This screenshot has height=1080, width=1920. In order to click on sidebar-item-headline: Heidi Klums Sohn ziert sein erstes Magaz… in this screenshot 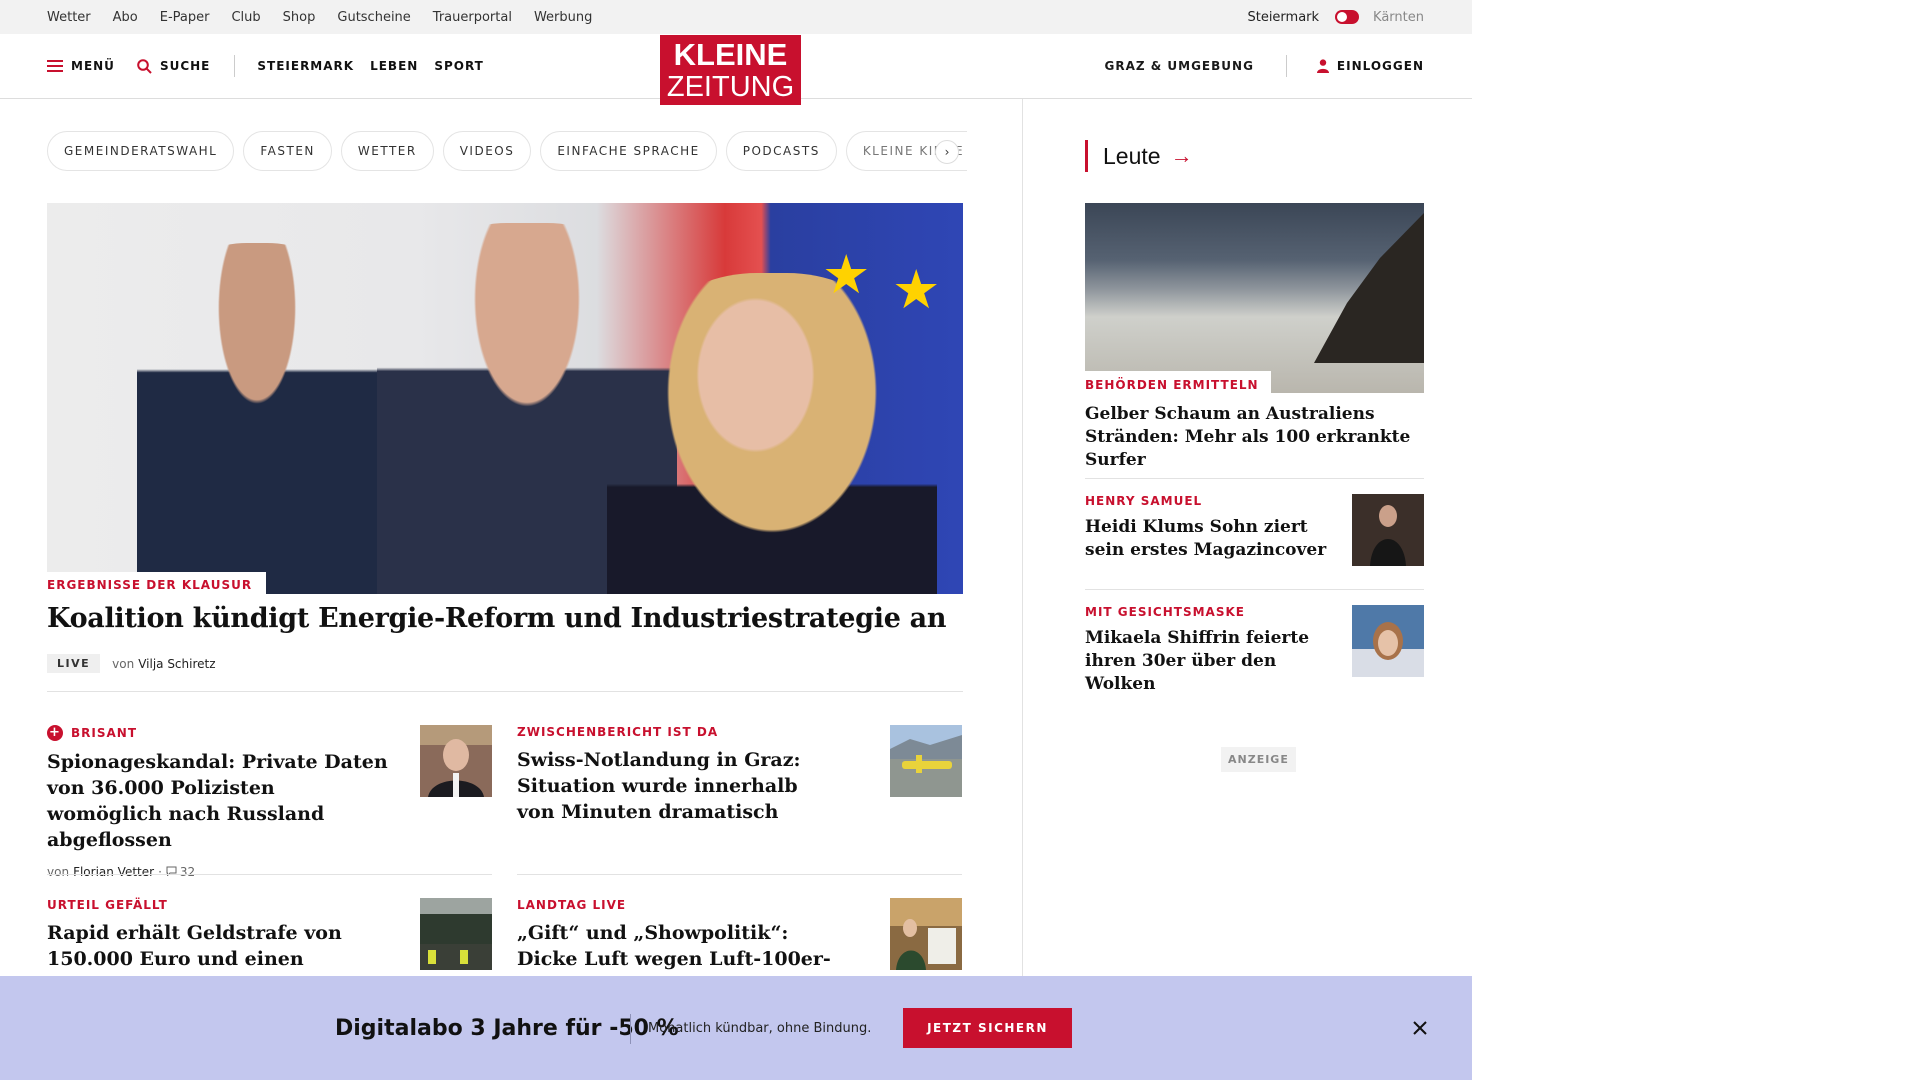, I will do `click(1210, 539)`.